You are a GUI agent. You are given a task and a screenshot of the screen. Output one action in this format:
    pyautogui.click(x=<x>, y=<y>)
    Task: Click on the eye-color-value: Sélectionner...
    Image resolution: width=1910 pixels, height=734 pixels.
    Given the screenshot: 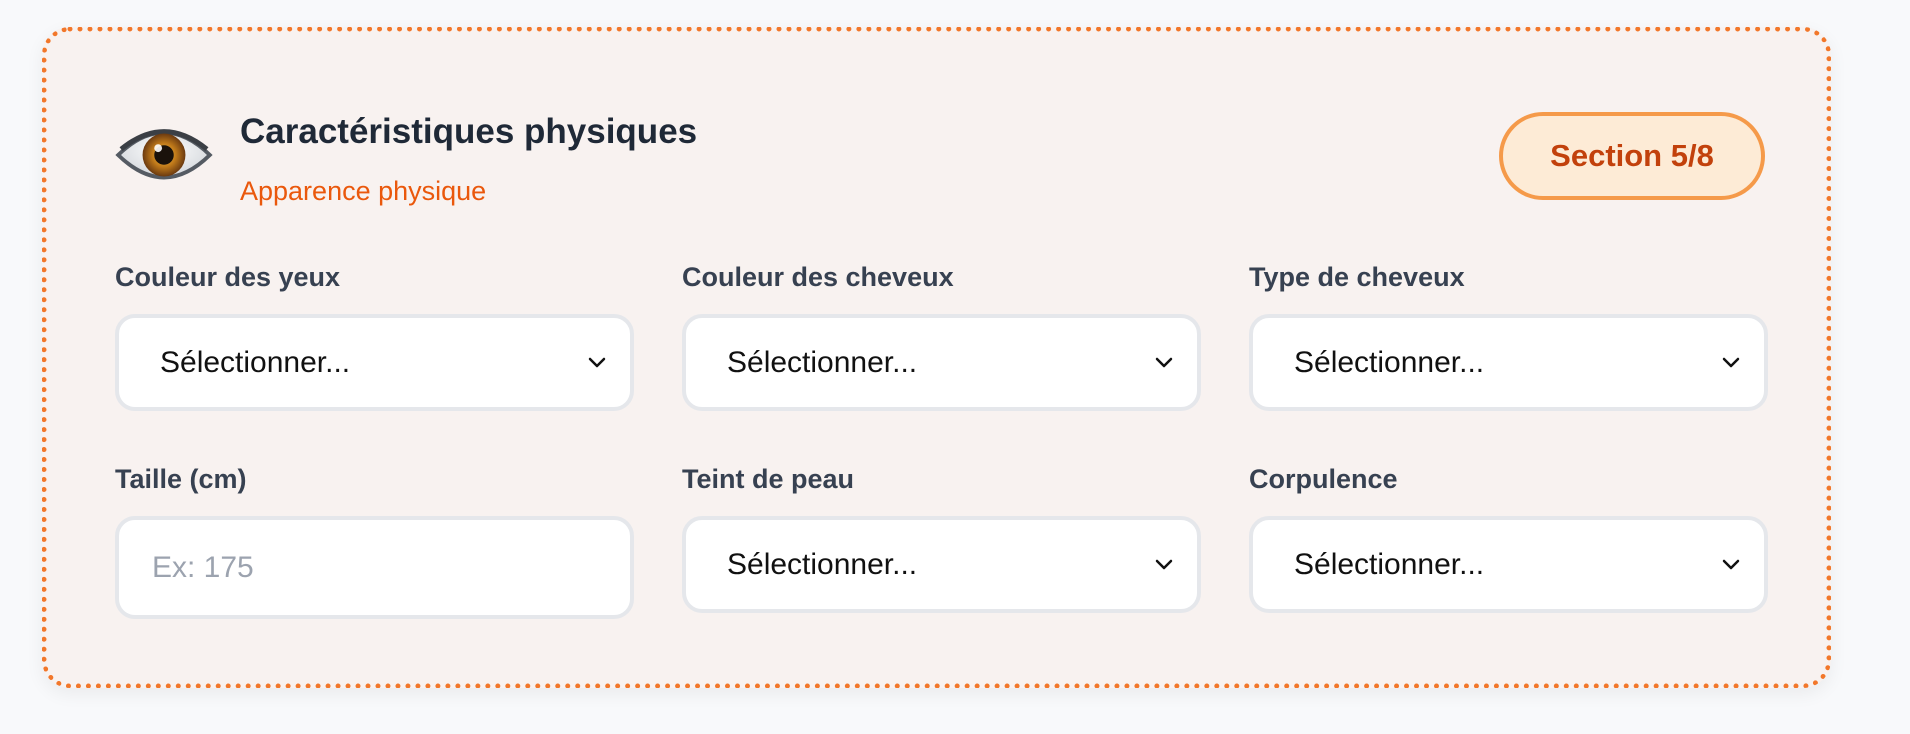 What is the action you would take?
    pyautogui.click(x=255, y=362)
    